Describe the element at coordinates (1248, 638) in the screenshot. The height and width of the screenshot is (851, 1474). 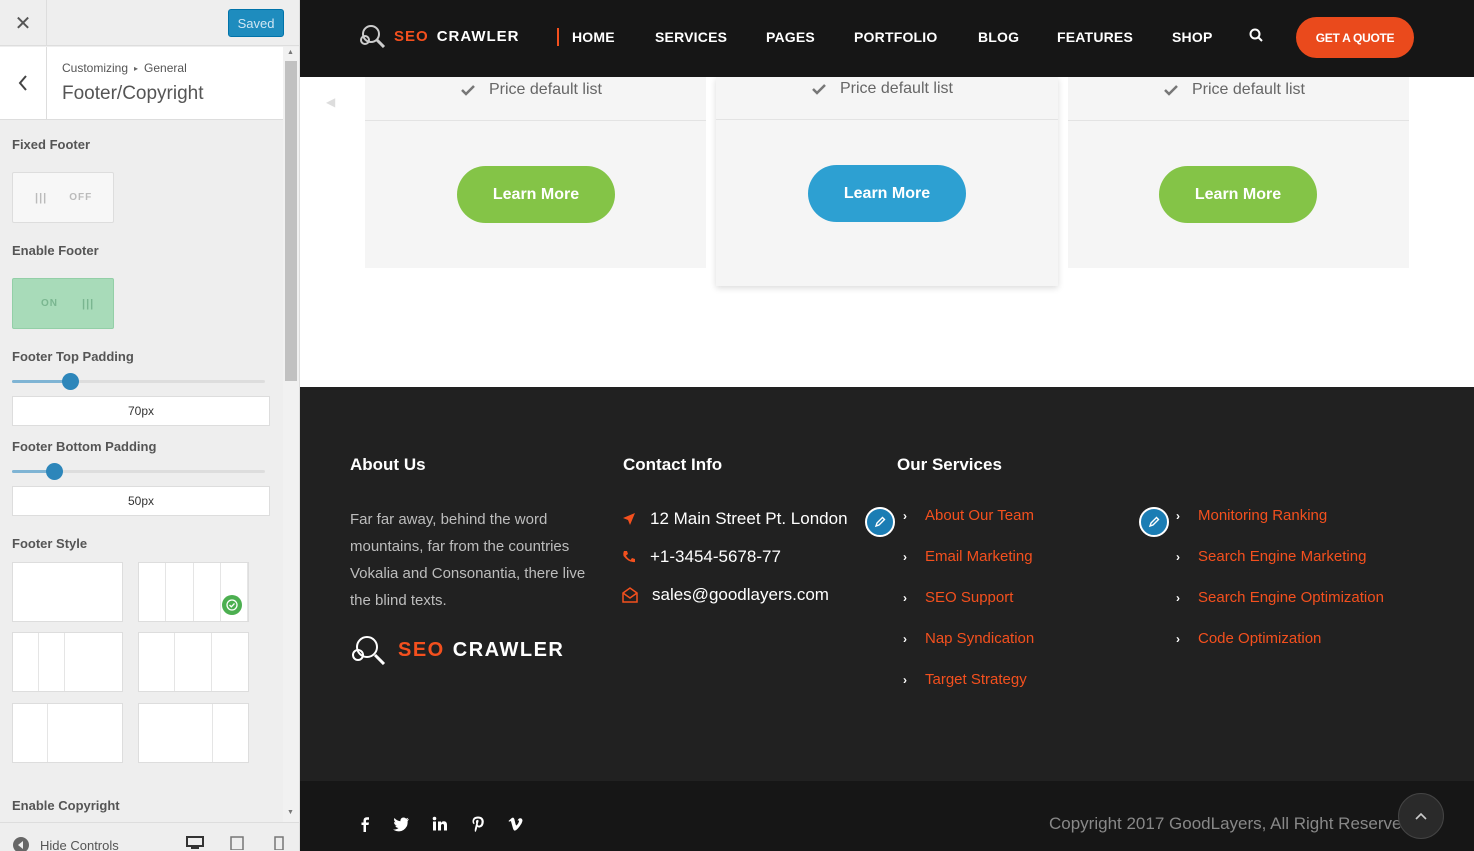
I see `service-link-code-optimization: › Code Optimization` at that location.